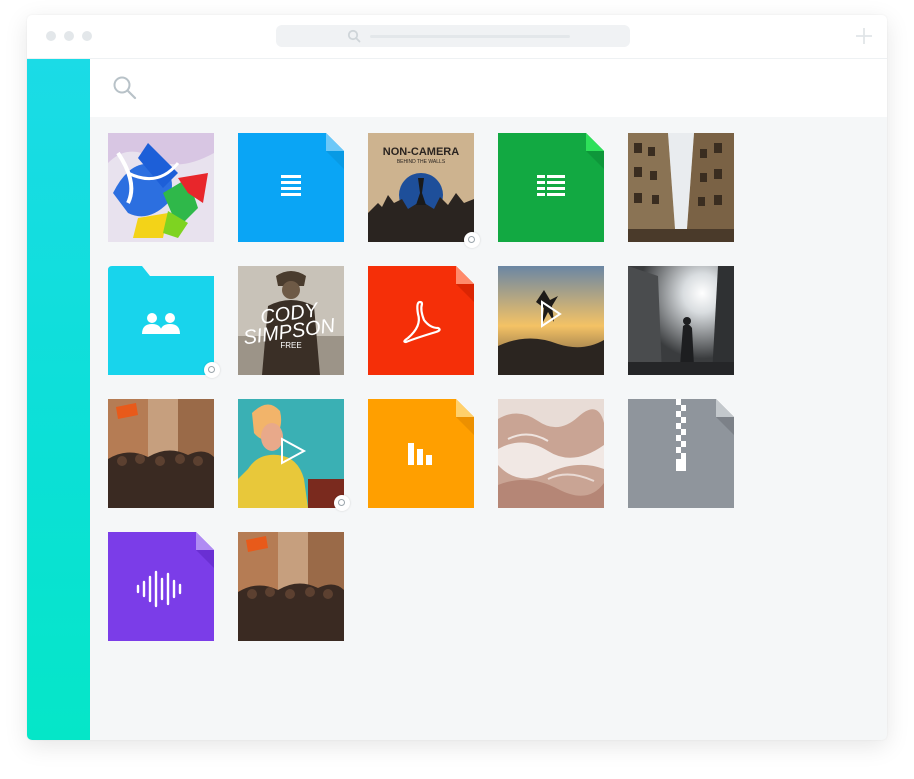 Image resolution: width=914 pixels, height=779 pixels. I want to click on cody-simpson-thumbnail: CODY SIMPSON FREE, so click(291, 320).